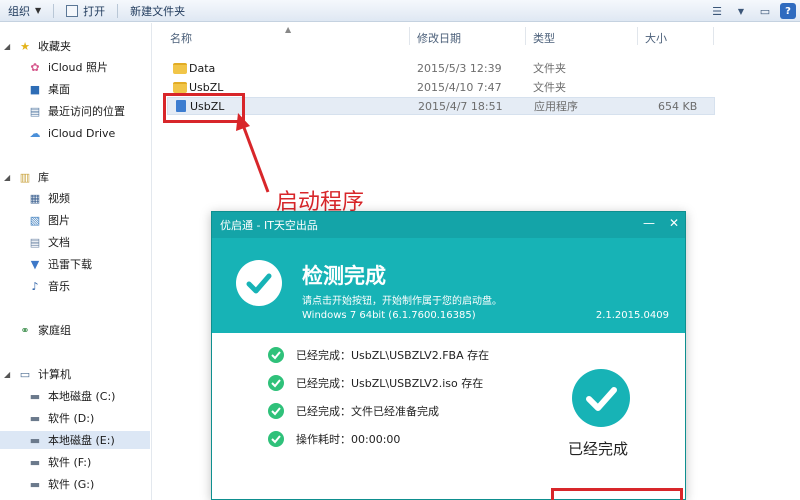 This screenshot has width=800, height=500. I want to click on file-date: 2015/4/7 18:51, so click(460, 106).